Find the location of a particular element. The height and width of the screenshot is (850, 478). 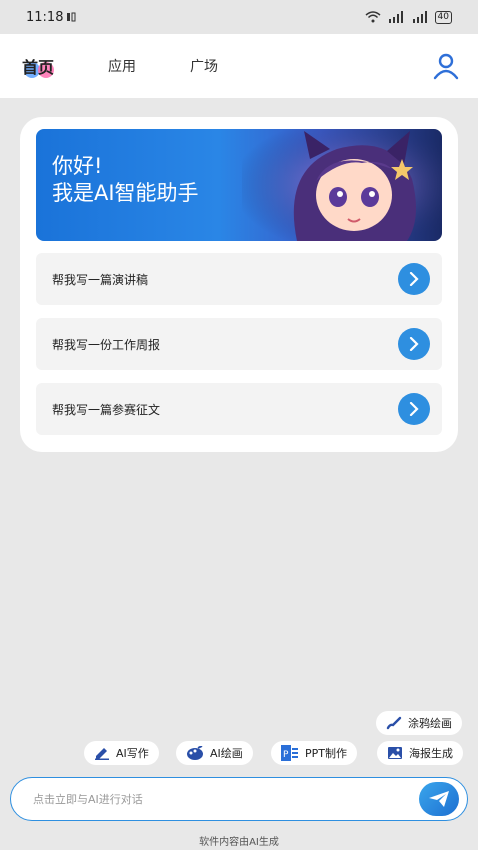

wifi-icon is located at coordinates (373, 17).